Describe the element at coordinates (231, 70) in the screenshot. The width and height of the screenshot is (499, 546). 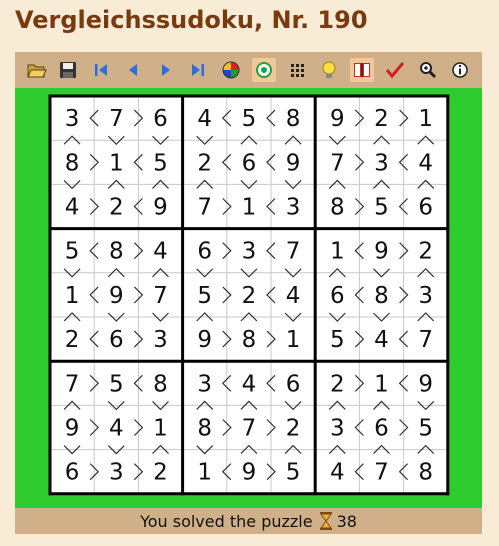
I see `color-wheel-icon` at that location.